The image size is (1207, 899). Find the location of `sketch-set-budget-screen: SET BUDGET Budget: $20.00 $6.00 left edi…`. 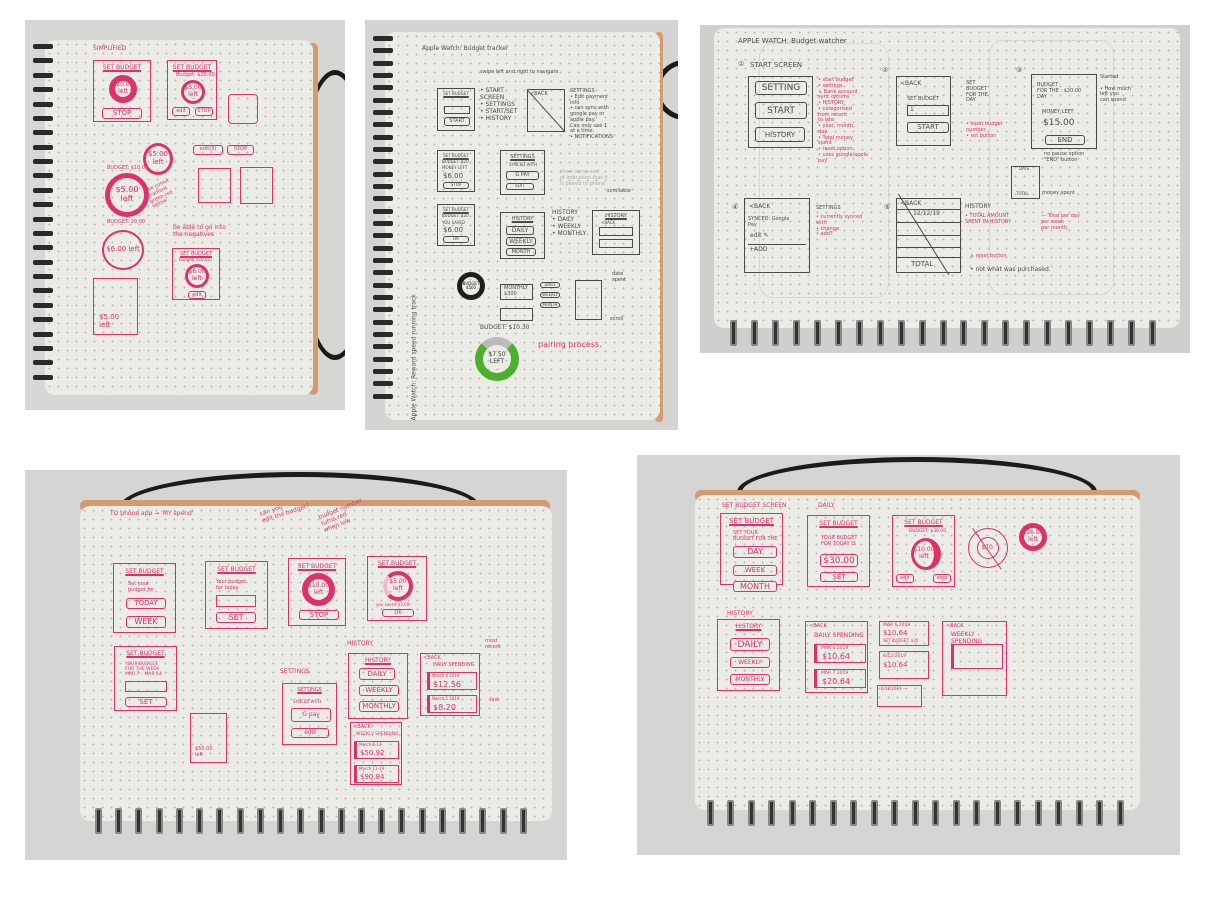

sketch-set-budget-screen: SET BUDGET Budget: $20.00 $6.00 left edi… is located at coordinates (196, 274).